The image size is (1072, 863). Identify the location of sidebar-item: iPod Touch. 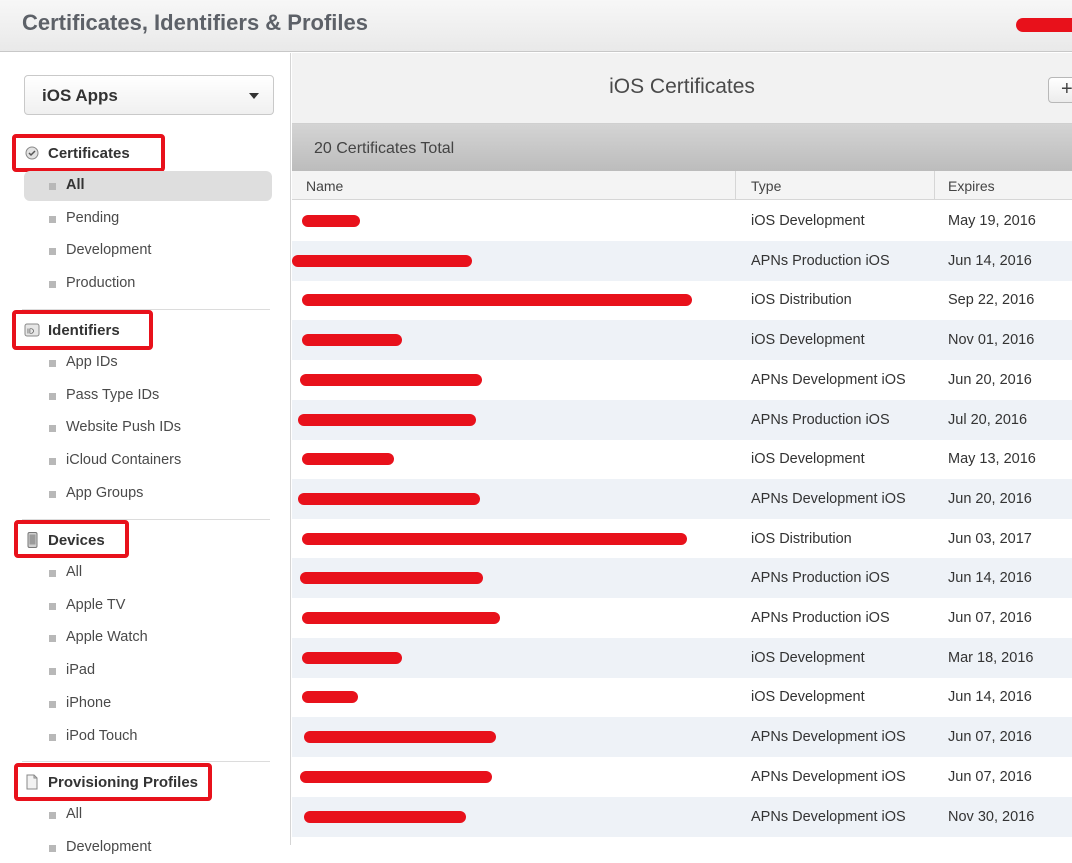
(148, 737).